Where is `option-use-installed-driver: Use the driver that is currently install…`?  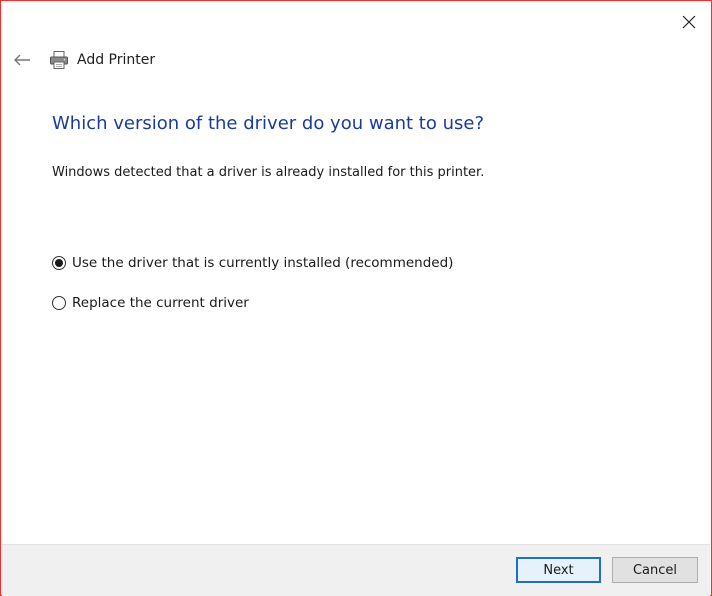
option-use-installed-driver: Use the driver that is currently install… is located at coordinates (252, 263).